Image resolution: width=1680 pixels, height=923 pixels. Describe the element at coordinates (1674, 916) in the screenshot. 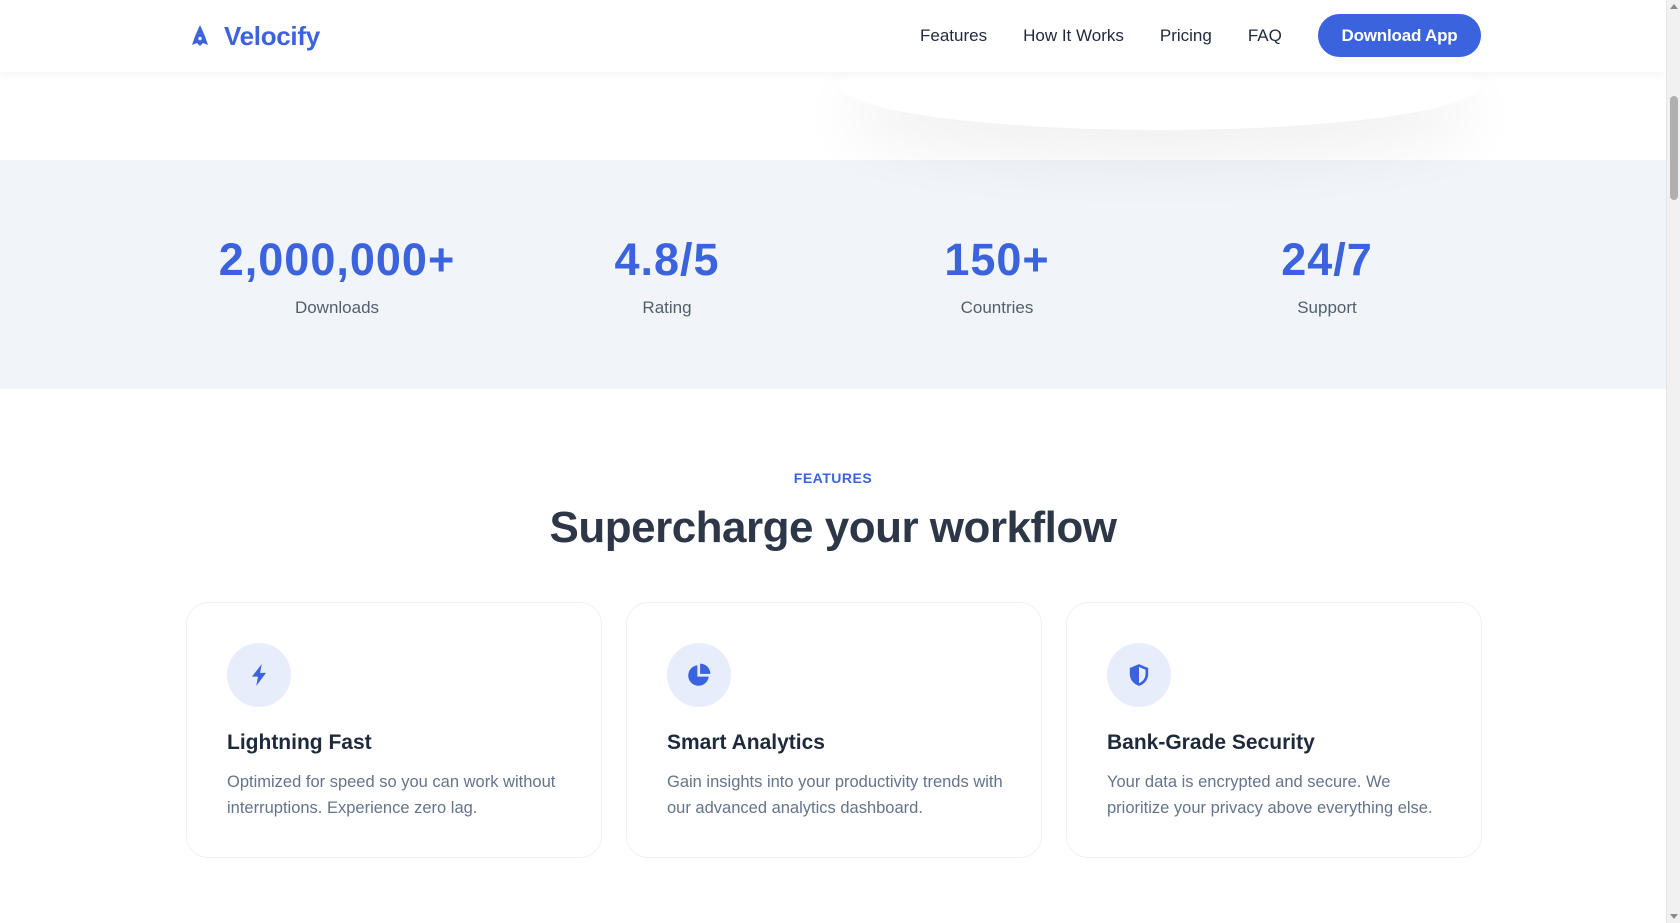

I see `scroll-down-arrow-icon` at that location.